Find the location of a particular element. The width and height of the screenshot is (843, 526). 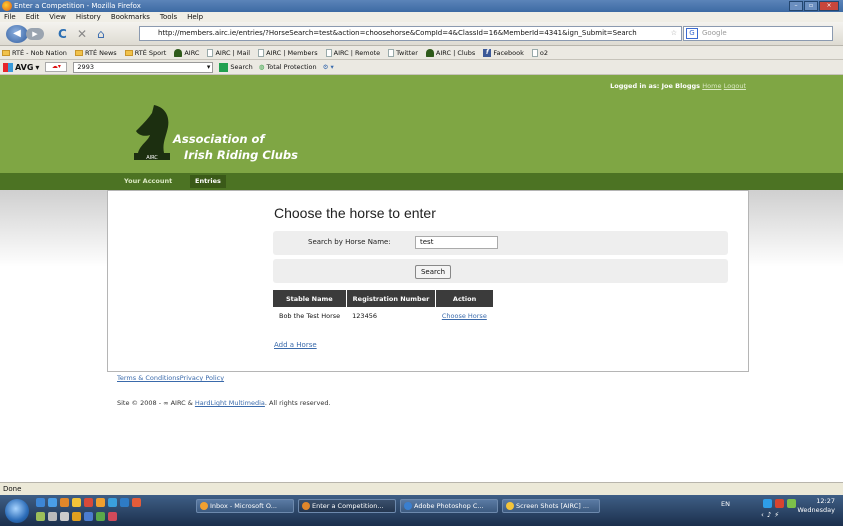

nav-your-account: Your Account is located at coordinates (148, 181).